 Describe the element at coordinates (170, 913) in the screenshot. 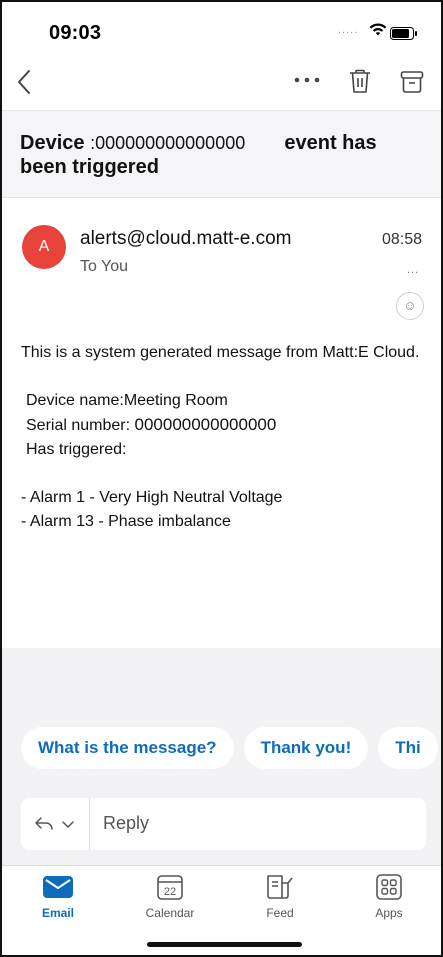

I see `tab-calendar-label: Calendar` at that location.